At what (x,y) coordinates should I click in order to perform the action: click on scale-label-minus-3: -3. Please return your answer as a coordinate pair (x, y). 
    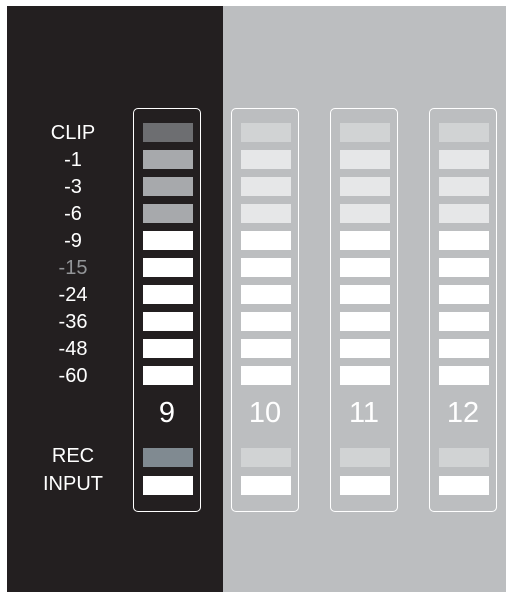
    Looking at the image, I should click on (73, 187).